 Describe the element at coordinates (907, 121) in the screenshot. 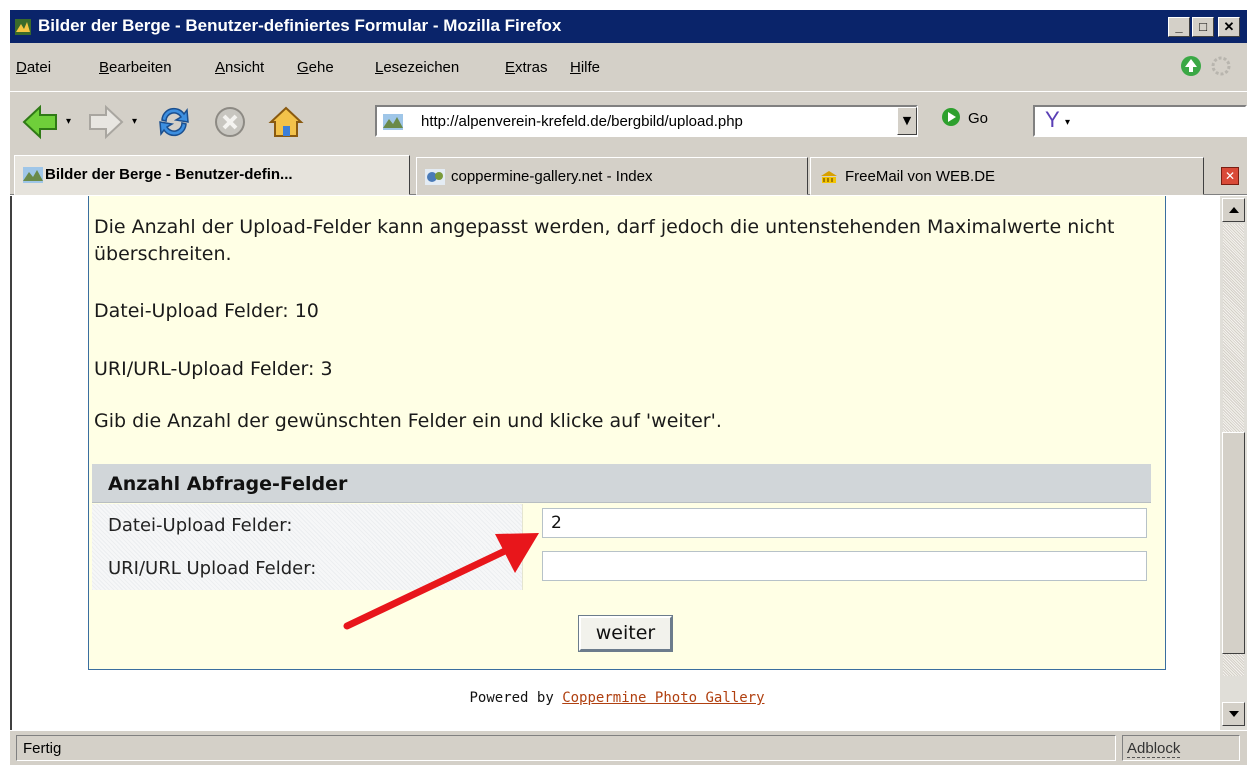

I see `url-dropdown-button: ▼` at that location.